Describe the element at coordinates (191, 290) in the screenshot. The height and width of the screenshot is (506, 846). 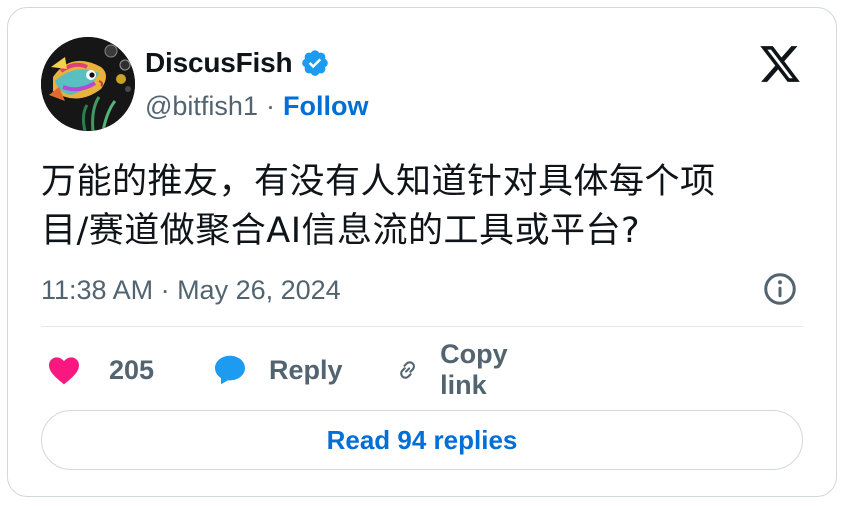
I see `tweet-timestamp: 11:38 AM · May 26, 2024` at that location.